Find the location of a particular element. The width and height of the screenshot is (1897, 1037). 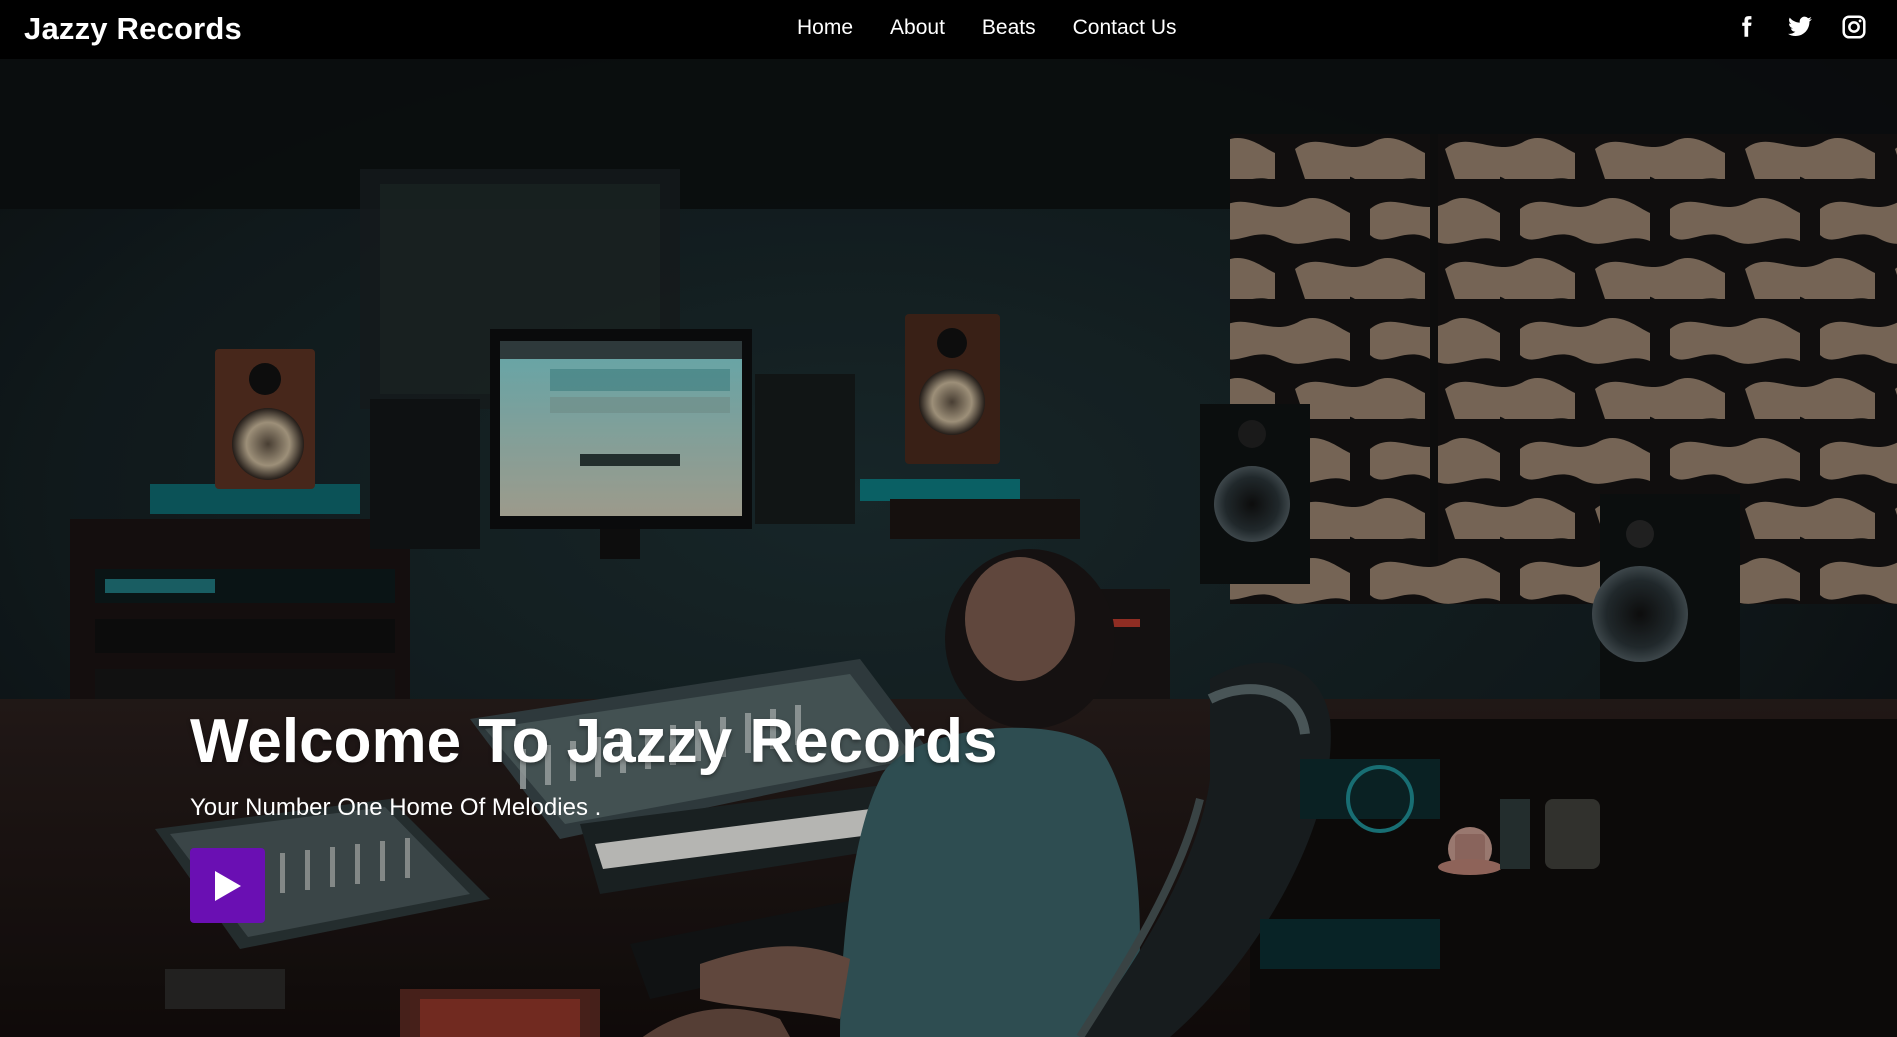

nav-home-link: Home is located at coordinates (825, 28).